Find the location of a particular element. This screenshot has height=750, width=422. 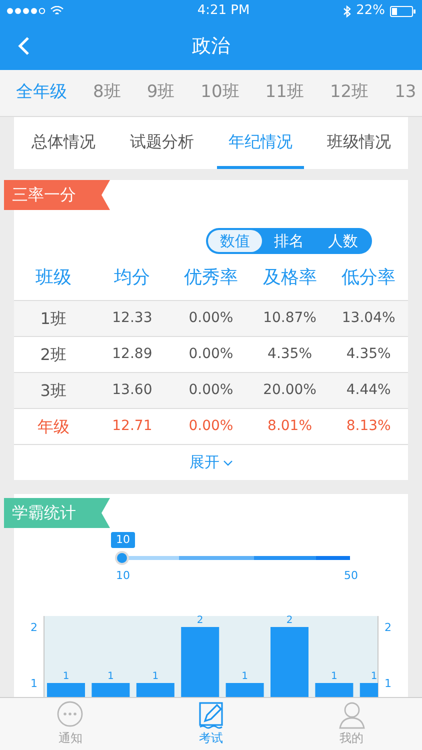

class-tab: 13 is located at coordinates (405, 93).